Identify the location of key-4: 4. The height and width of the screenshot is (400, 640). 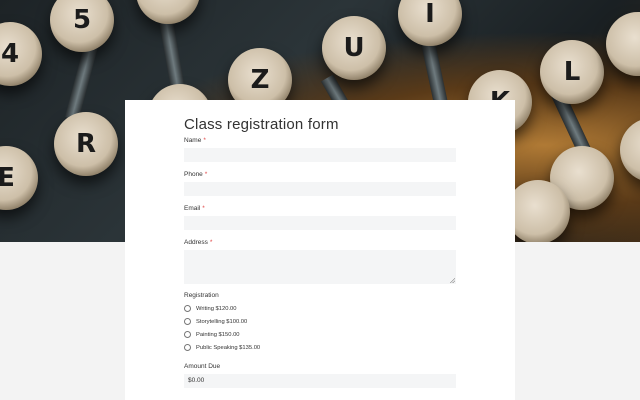
(21, 54).